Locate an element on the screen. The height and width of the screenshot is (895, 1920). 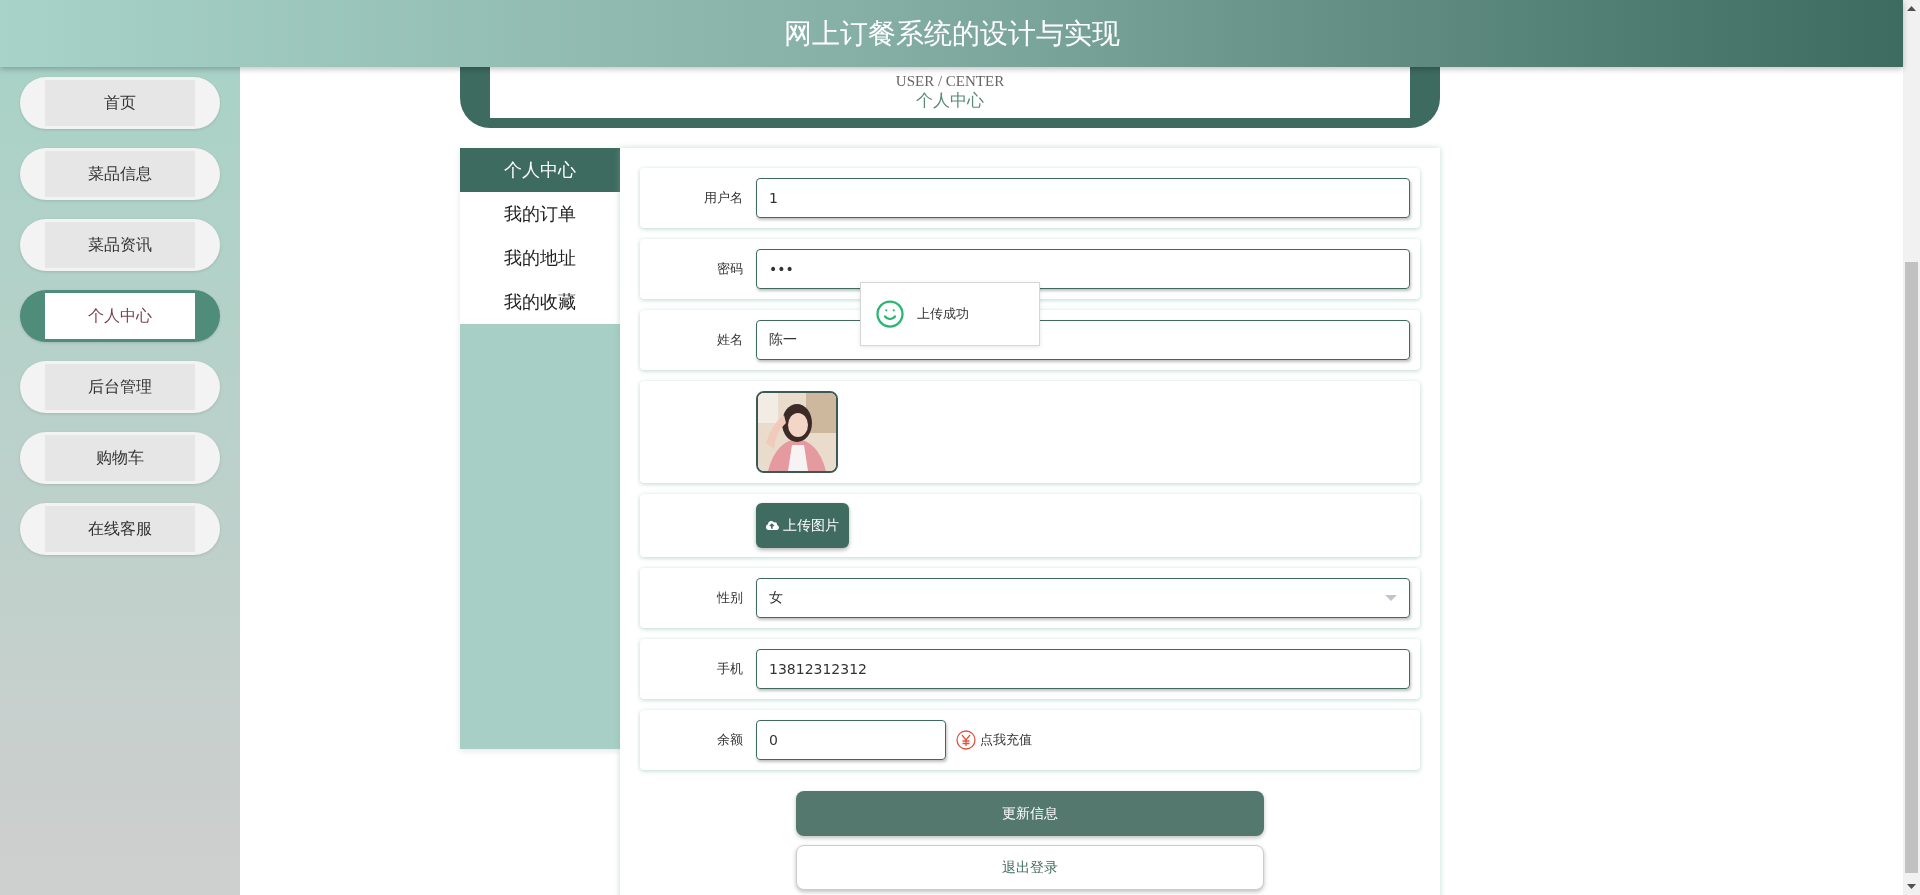
nav-item: 首页 is located at coordinates (120, 103).